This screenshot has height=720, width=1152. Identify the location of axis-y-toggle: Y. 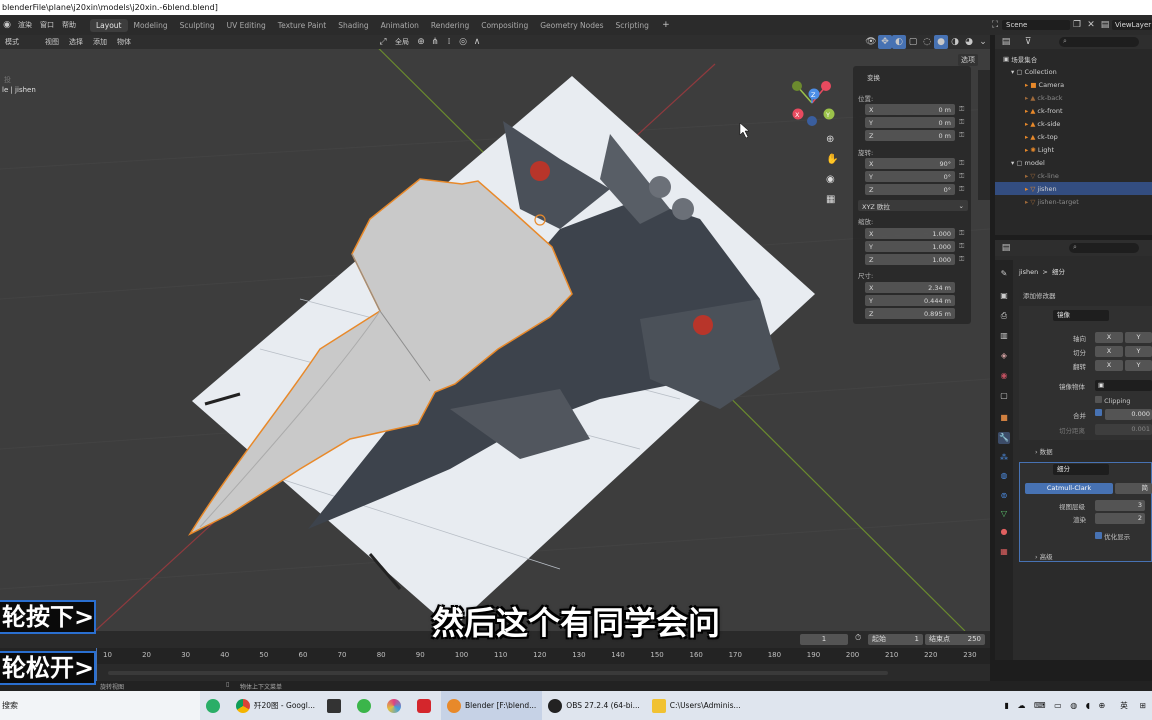
(1138, 337).